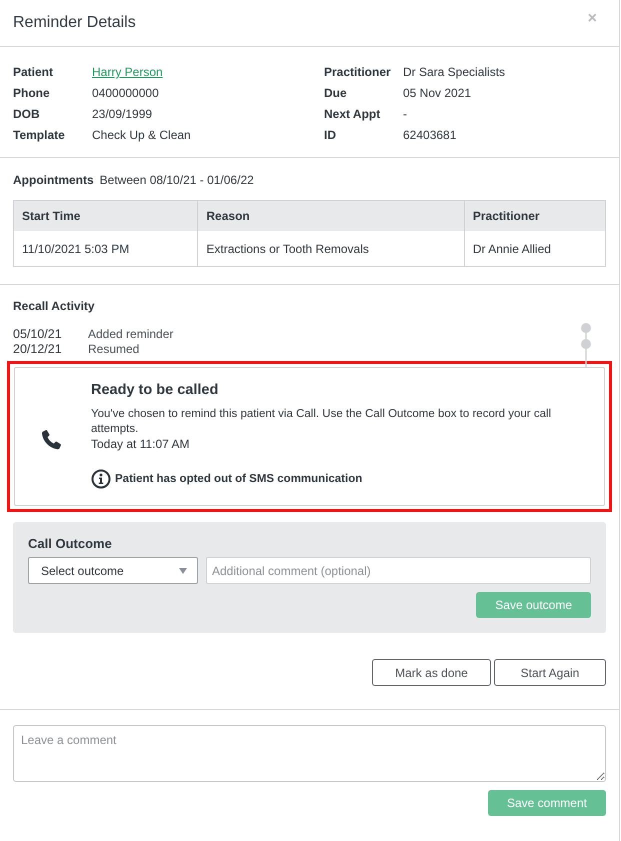  Describe the element at coordinates (405, 114) in the screenshot. I see `field-value: -` at that location.